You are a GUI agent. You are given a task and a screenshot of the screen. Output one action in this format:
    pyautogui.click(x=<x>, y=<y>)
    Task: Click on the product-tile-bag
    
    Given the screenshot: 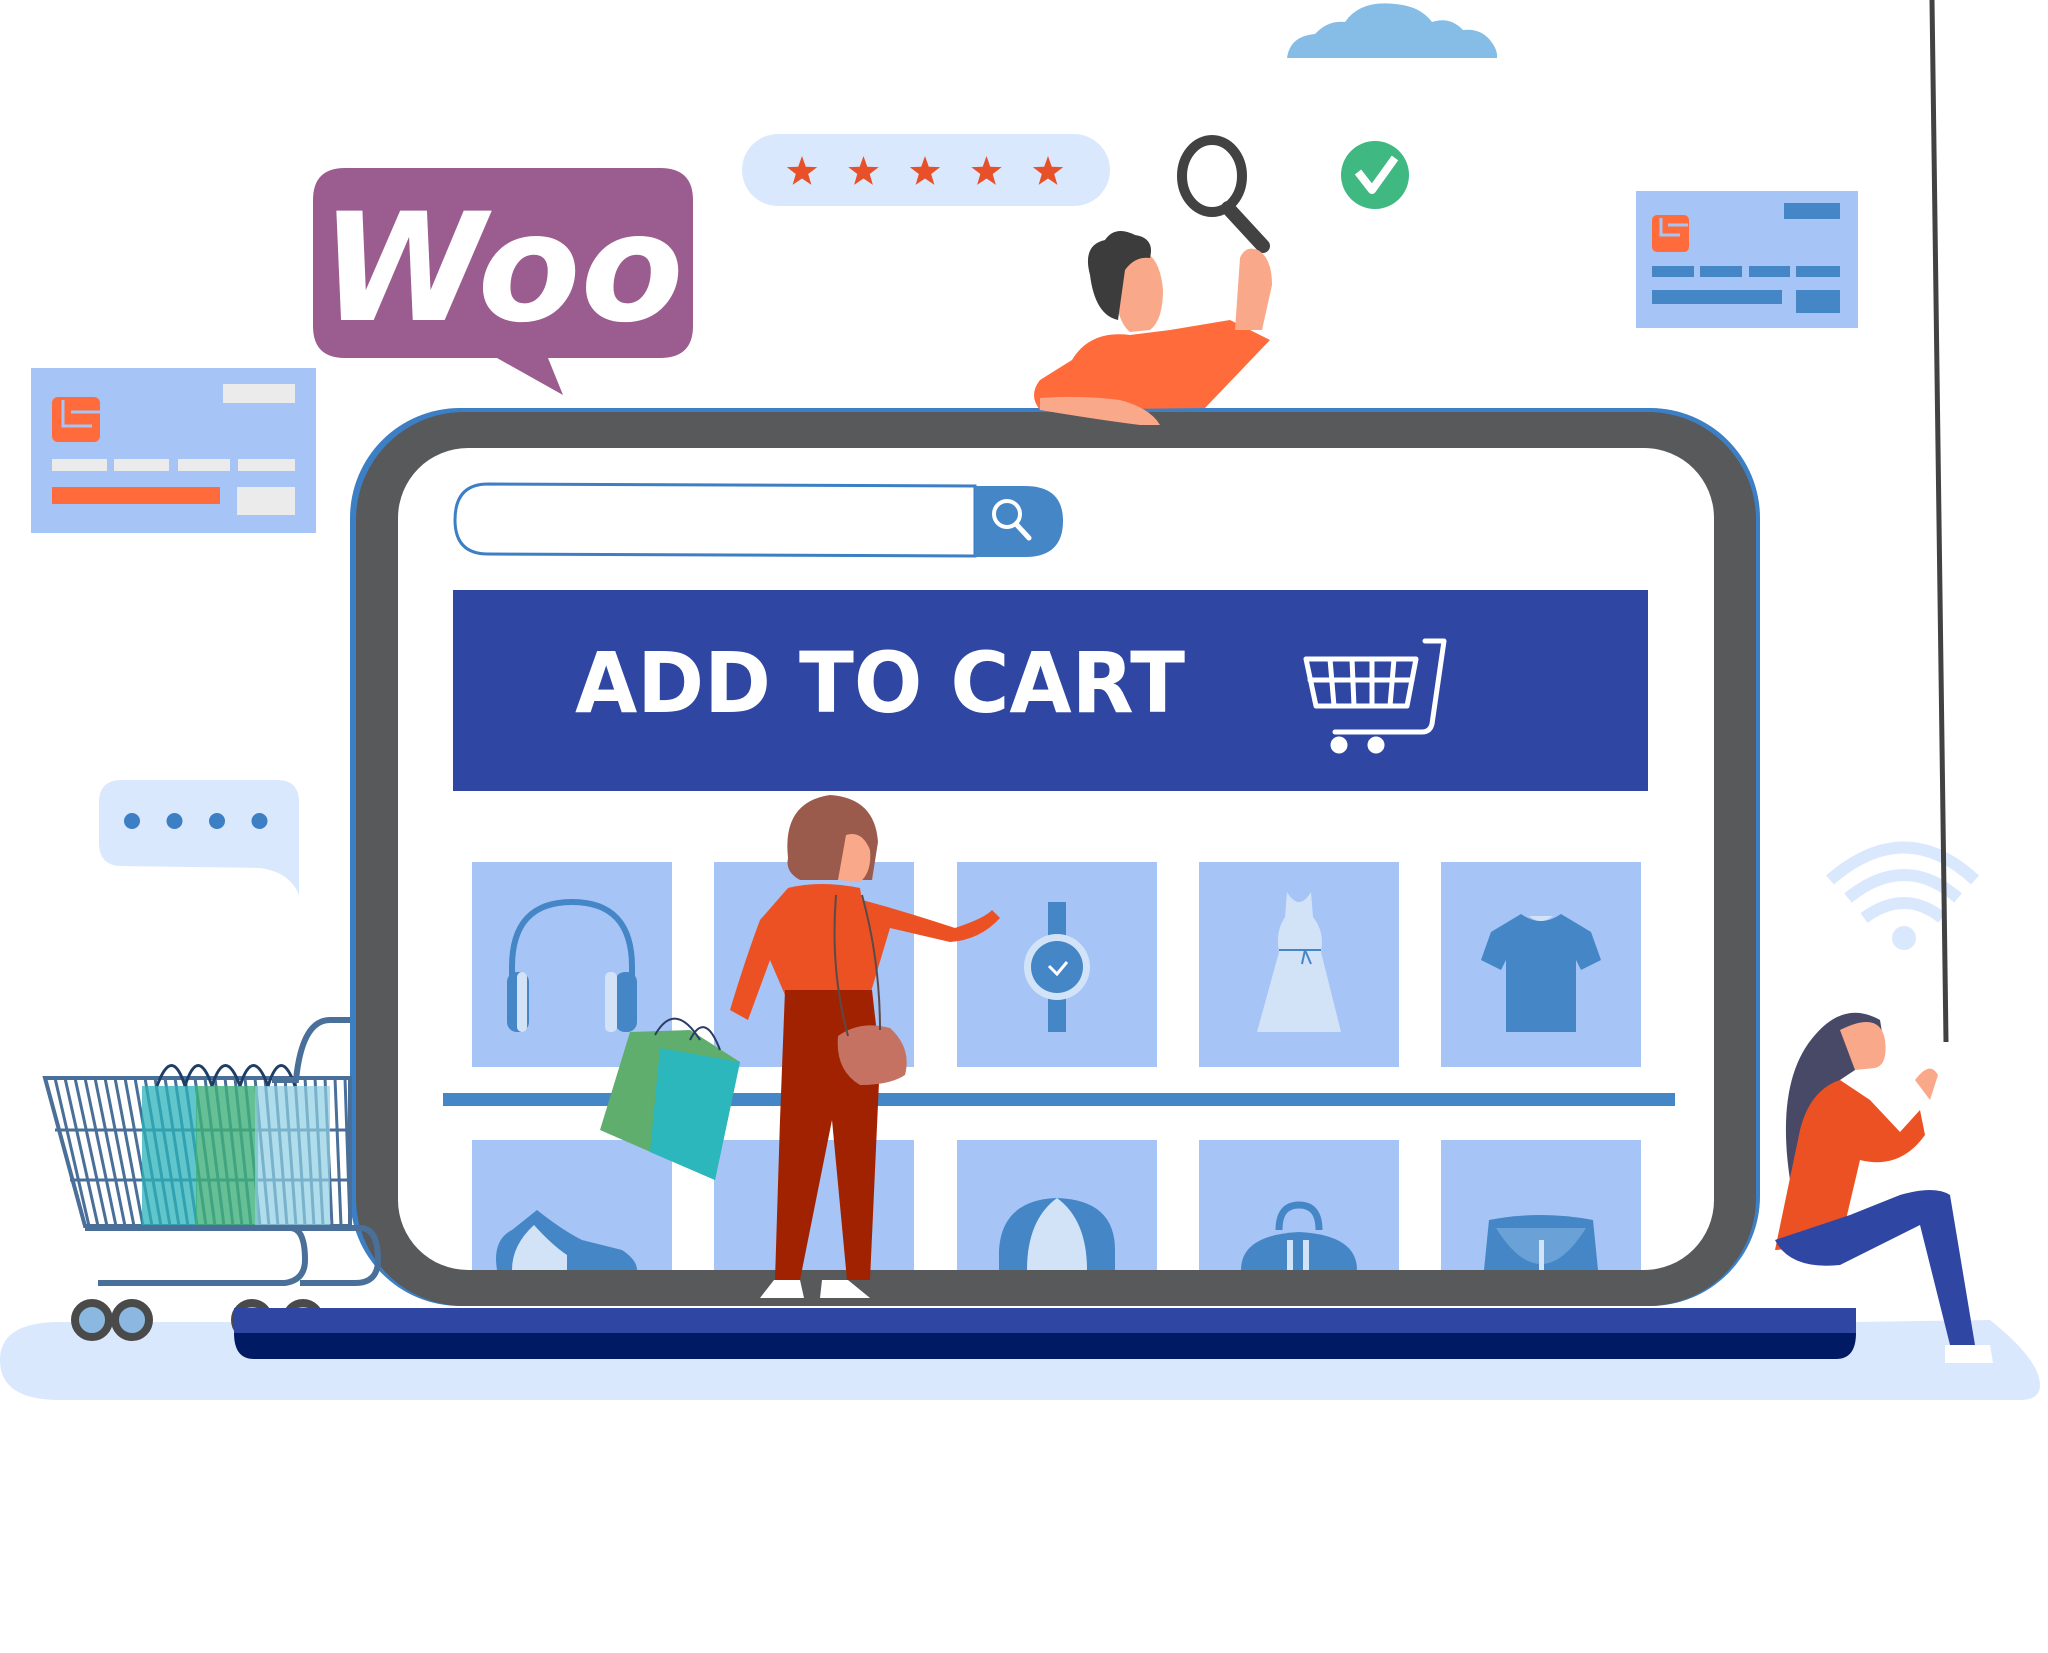 What is the action you would take?
    pyautogui.click(x=1299, y=1205)
    